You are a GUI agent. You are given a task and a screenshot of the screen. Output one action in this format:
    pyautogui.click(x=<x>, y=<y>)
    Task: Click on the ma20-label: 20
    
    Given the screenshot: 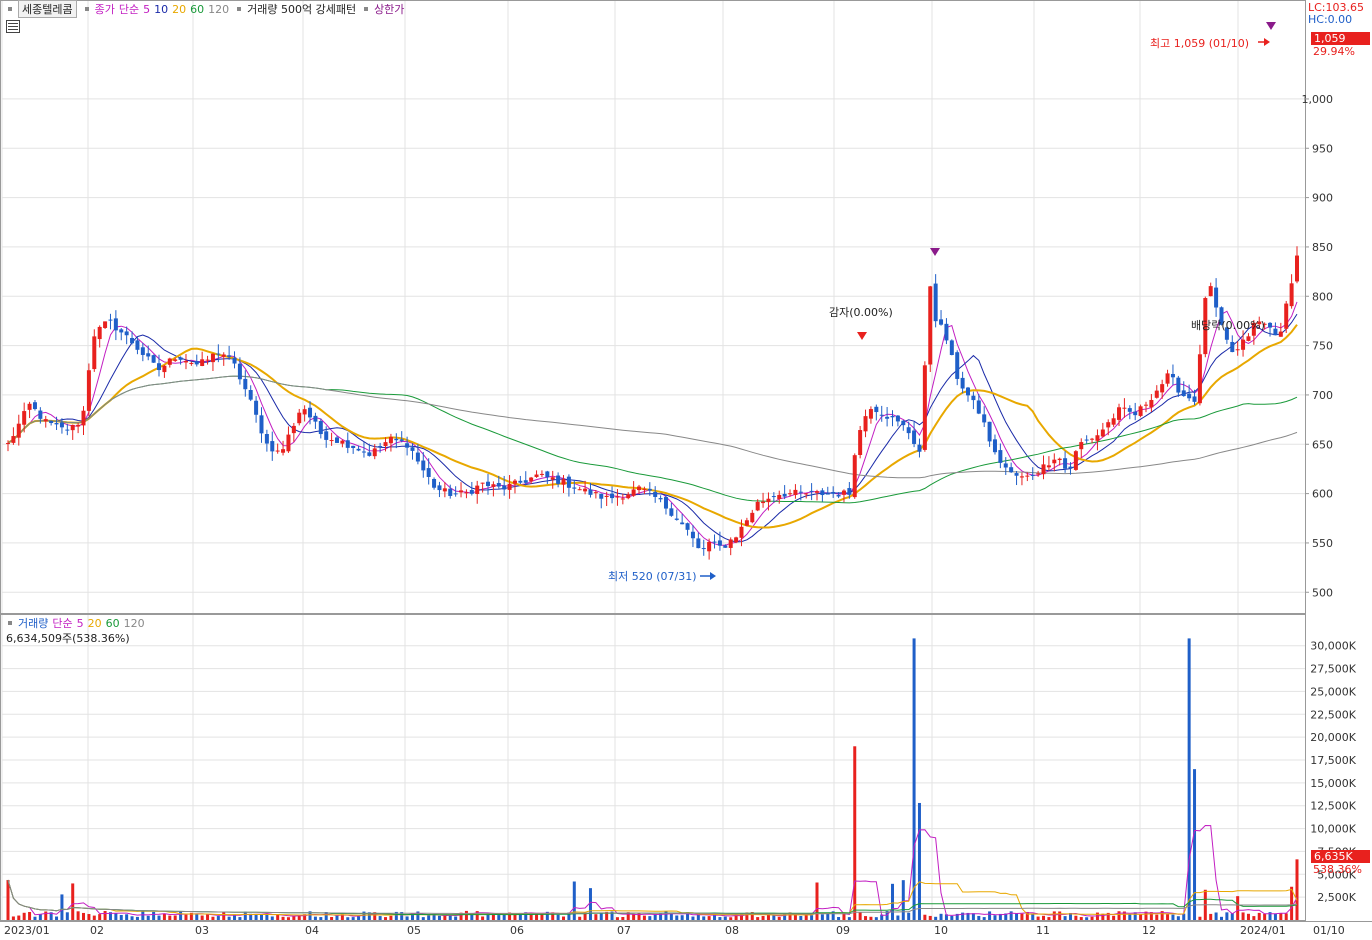 What is the action you would take?
    pyautogui.click(x=179, y=9)
    